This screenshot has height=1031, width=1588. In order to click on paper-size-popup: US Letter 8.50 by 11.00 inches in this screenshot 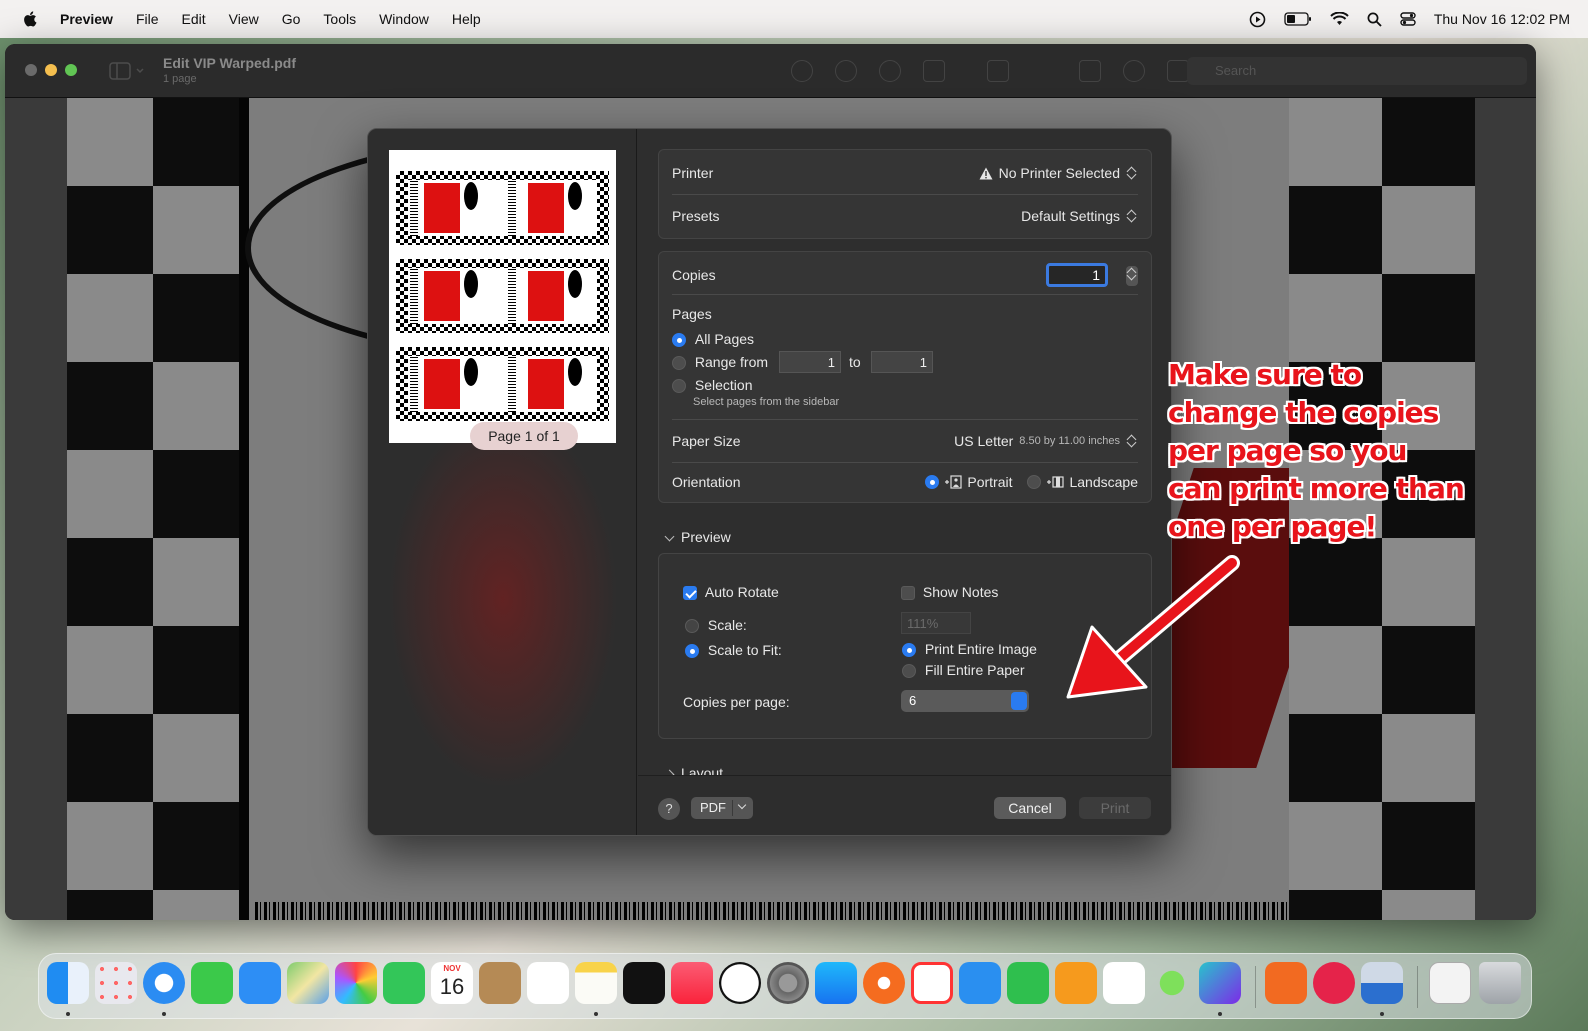, I will do `click(1046, 441)`.